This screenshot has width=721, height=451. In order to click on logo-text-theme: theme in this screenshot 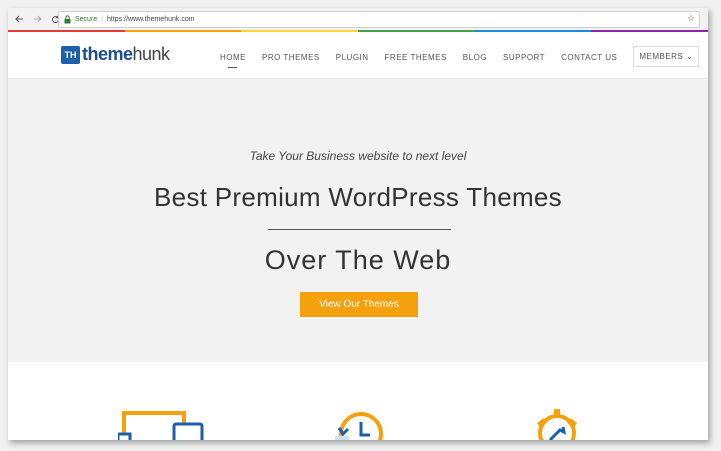, I will do `click(107, 54)`.